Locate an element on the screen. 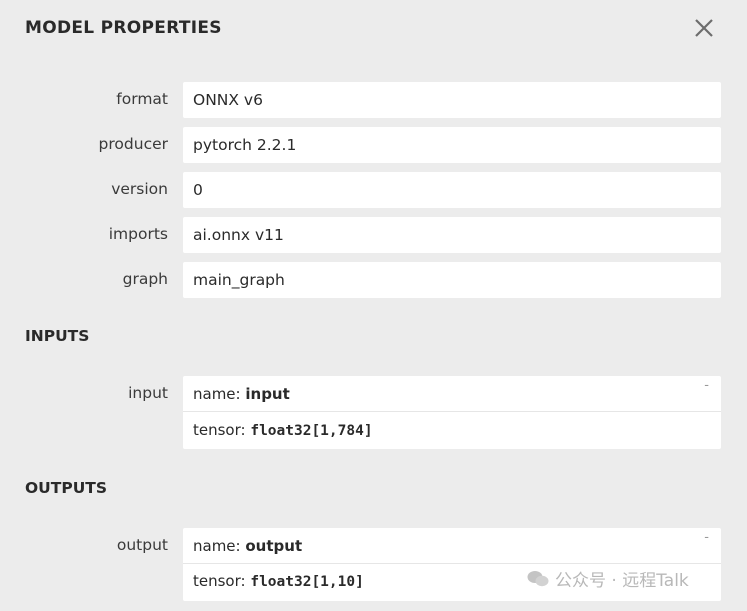 This screenshot has width=747, height=611. output-name-line: name: output is located at coordinates (247, 546).